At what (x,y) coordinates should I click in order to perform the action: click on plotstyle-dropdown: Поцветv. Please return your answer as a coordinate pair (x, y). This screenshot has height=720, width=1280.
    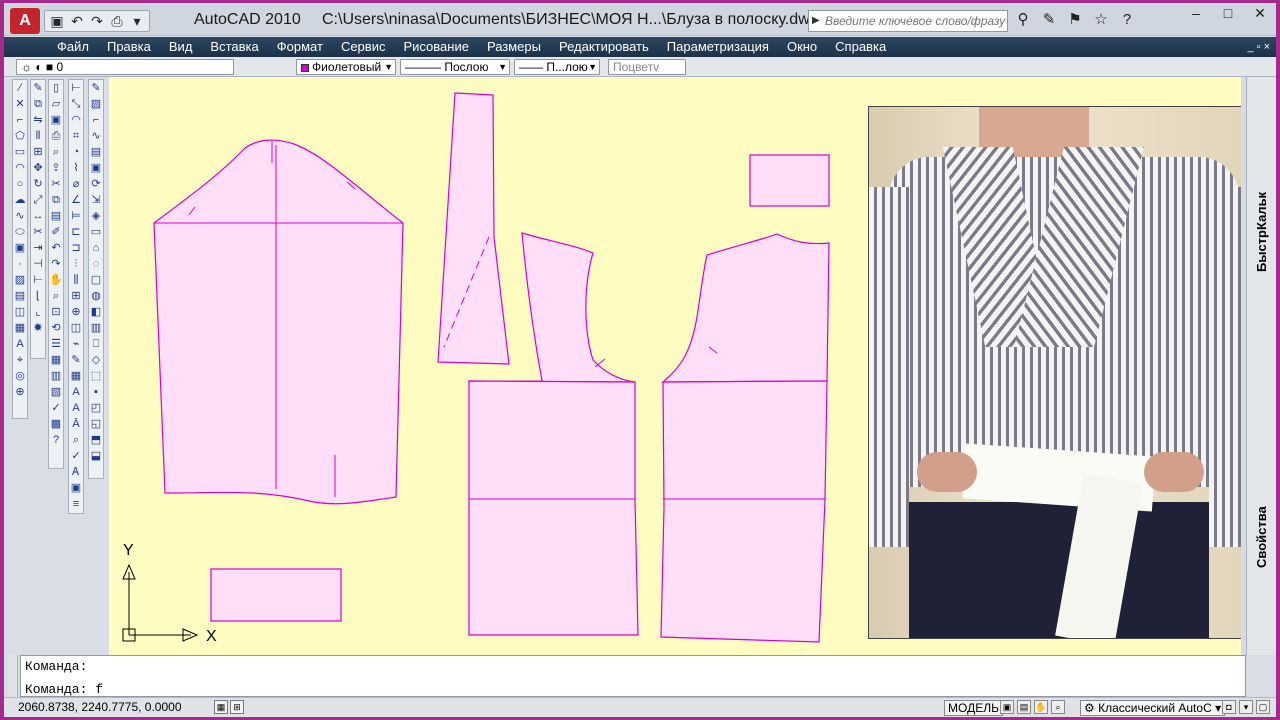
    Looking at the image, I should click on (647, 67).